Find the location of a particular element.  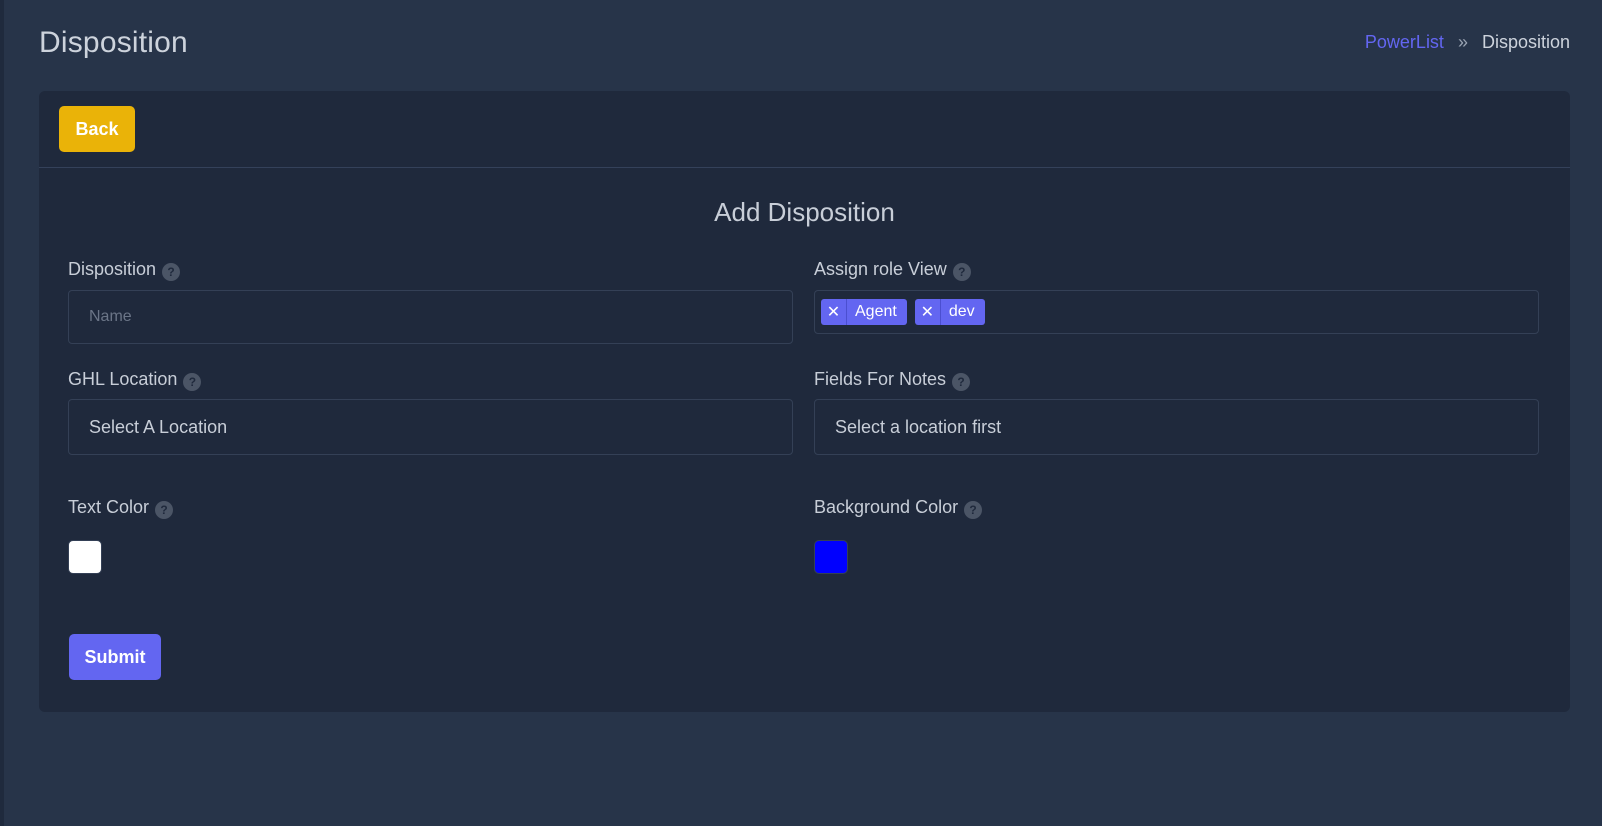

text-color-label: Text Color ? is located at coordinates (121, 507).